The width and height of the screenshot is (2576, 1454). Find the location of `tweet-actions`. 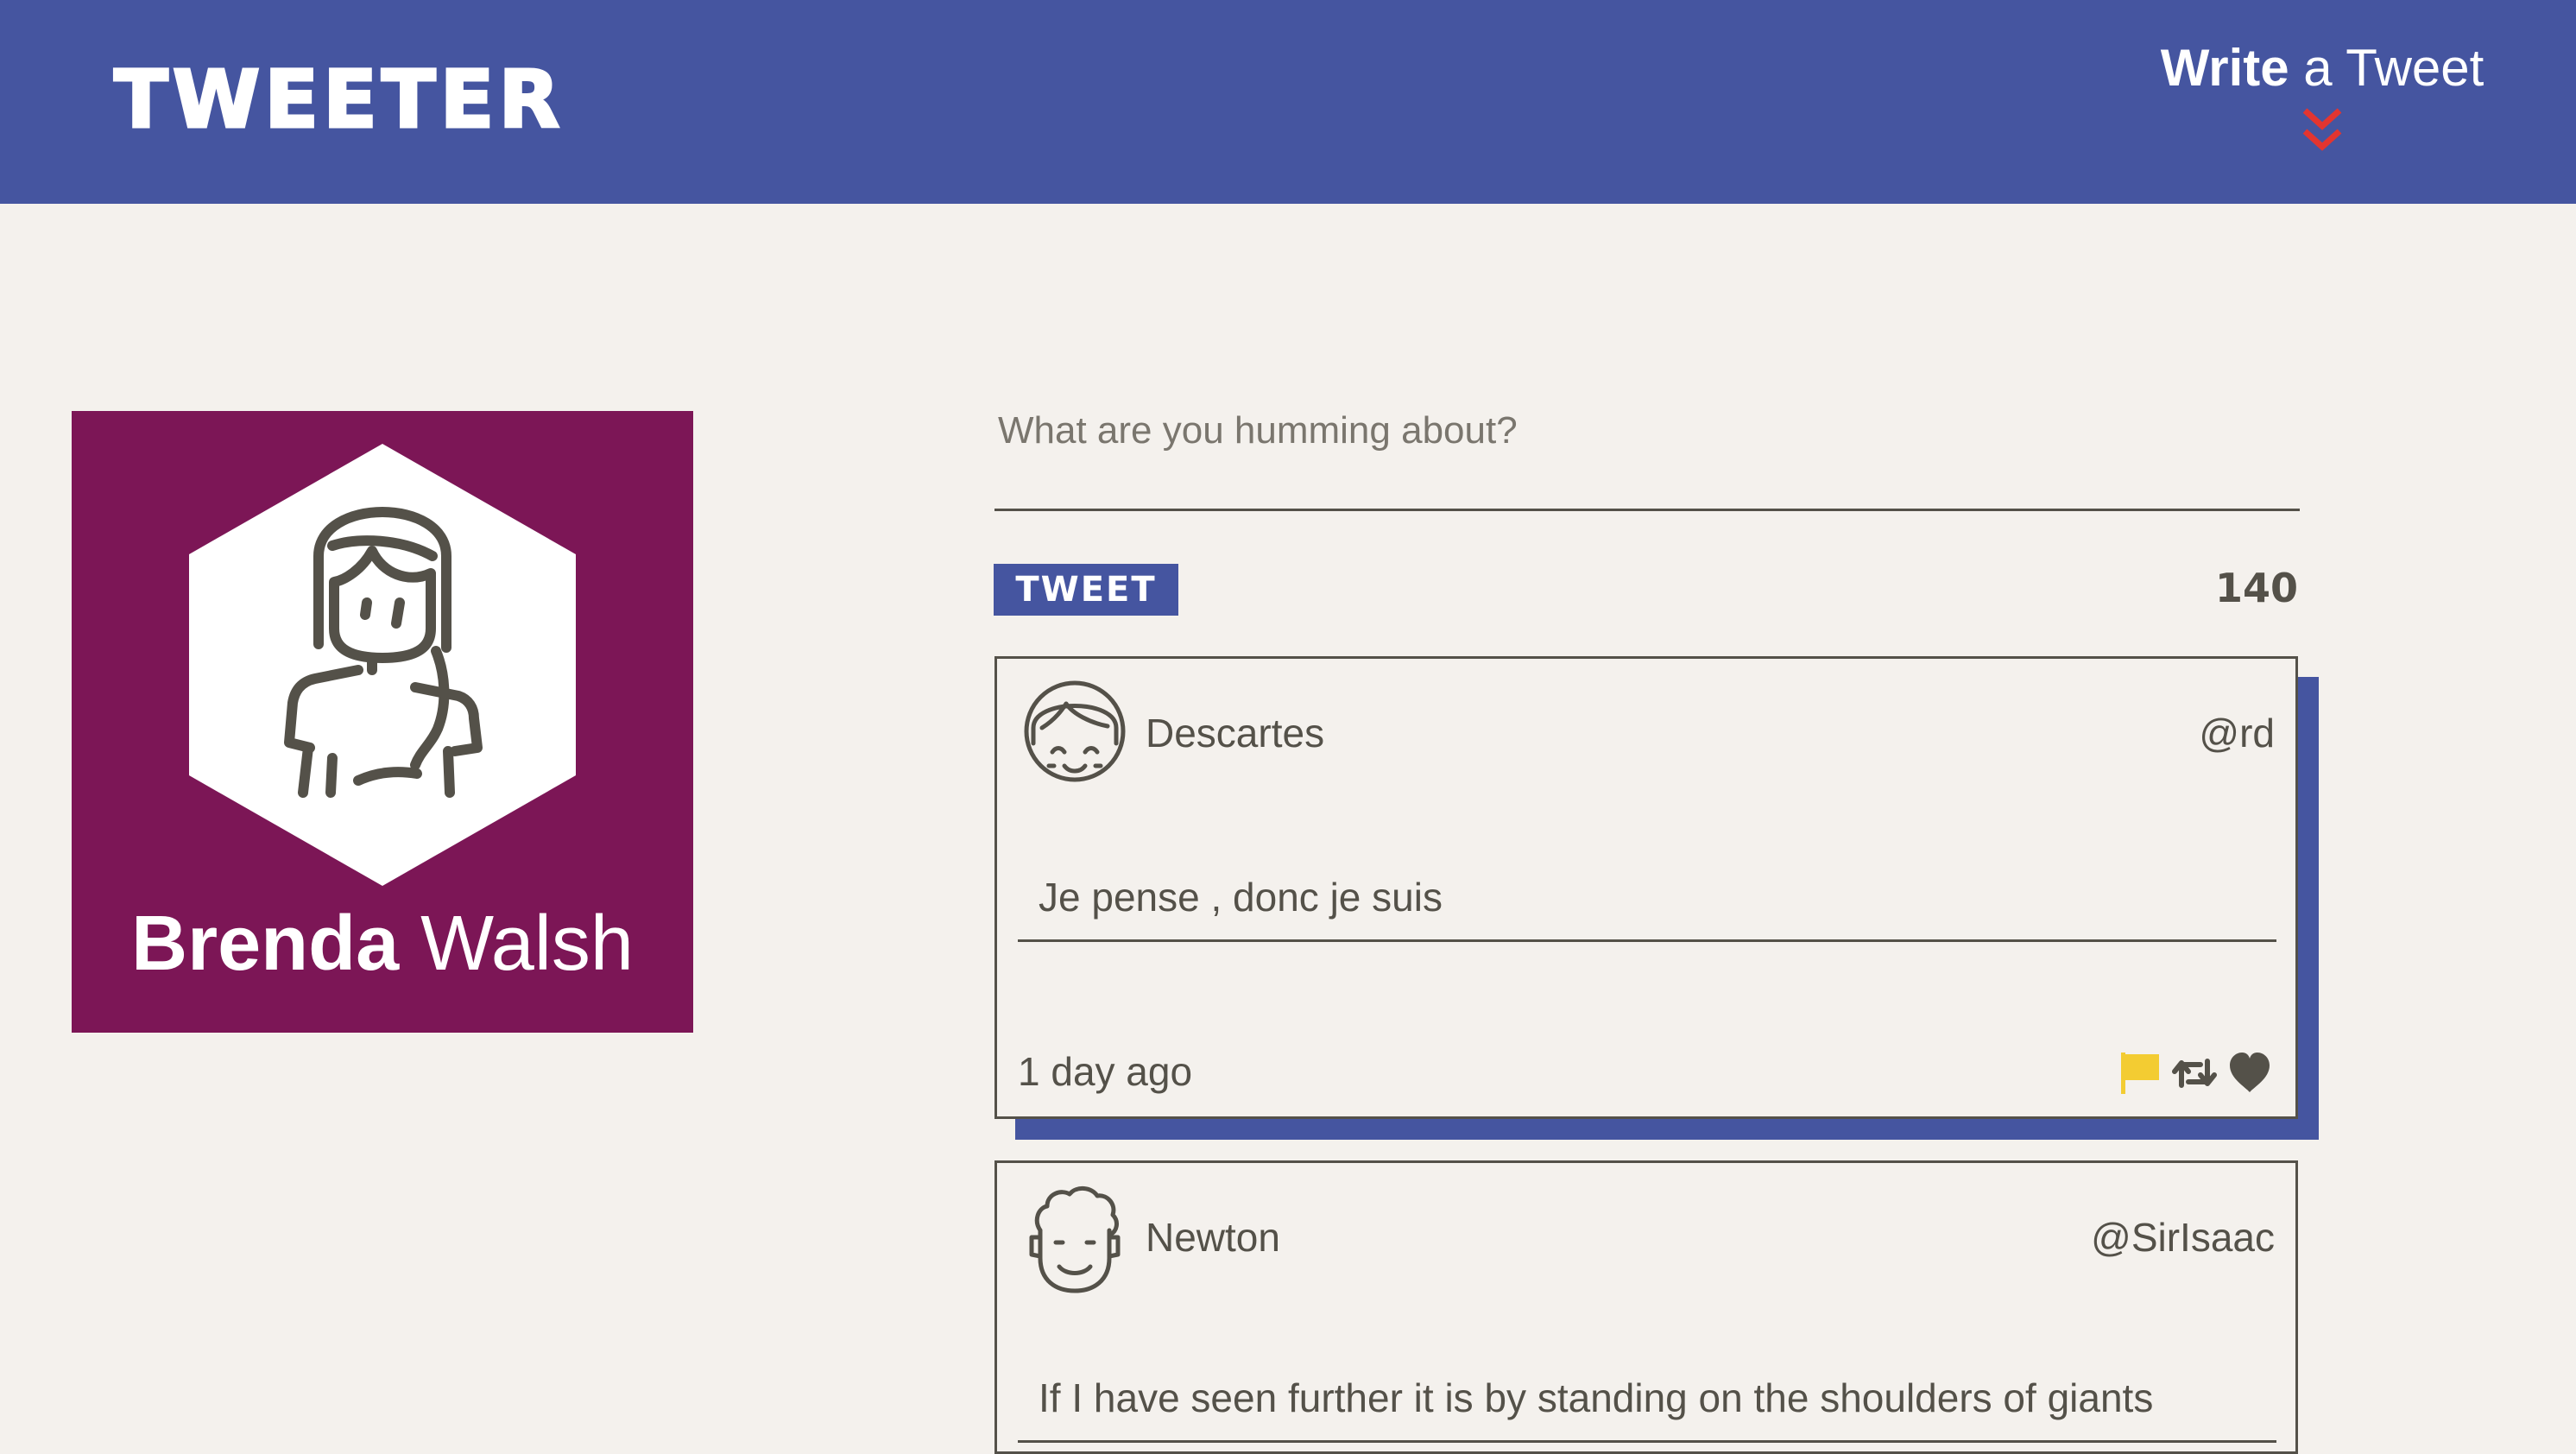

tweet-actions is located at coordinates (2196, 1073).